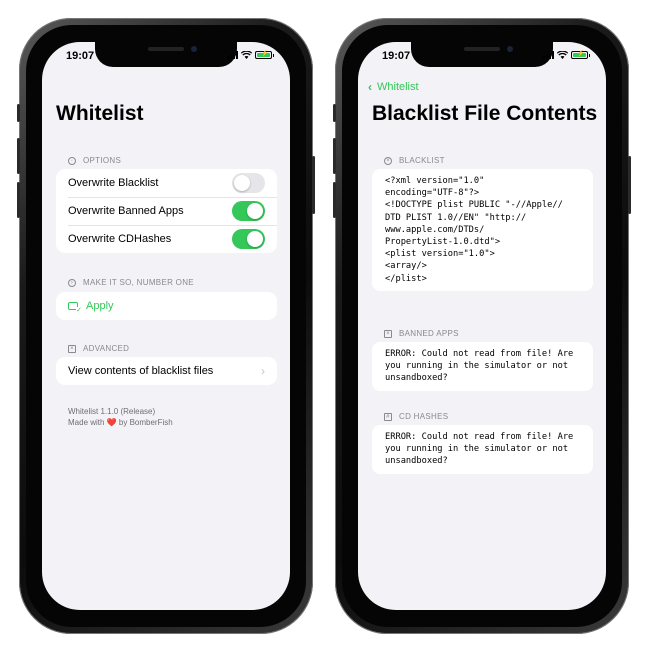 The height and width of the screenshot is (650, 650). I want to click on footer-credit: Made with ❤️ by BomberFish, so click(120, 422).